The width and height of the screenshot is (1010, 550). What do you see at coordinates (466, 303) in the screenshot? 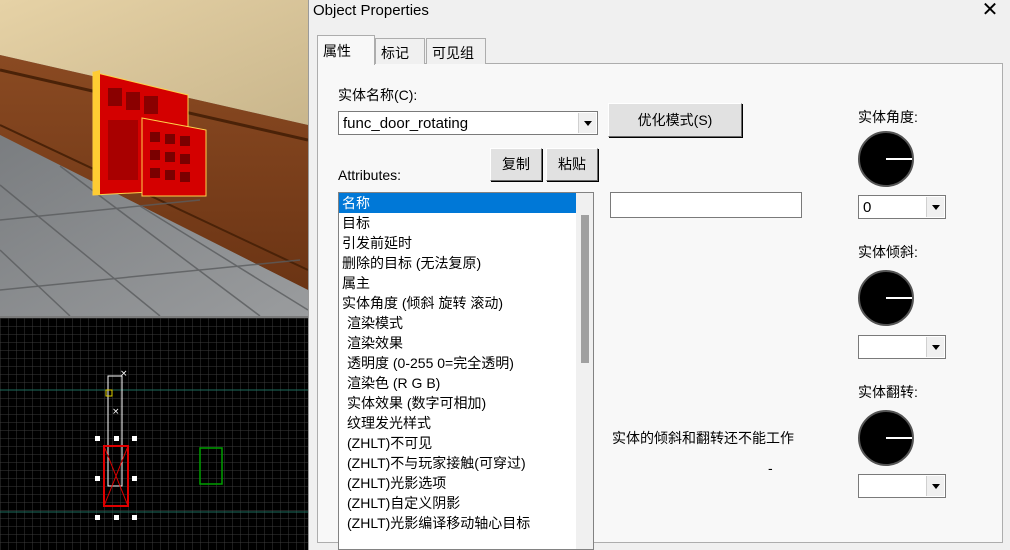
I see `attribute-list-item: 实体角度 (倾斜 旋转 滚动)` at bounding box center [466, 303].